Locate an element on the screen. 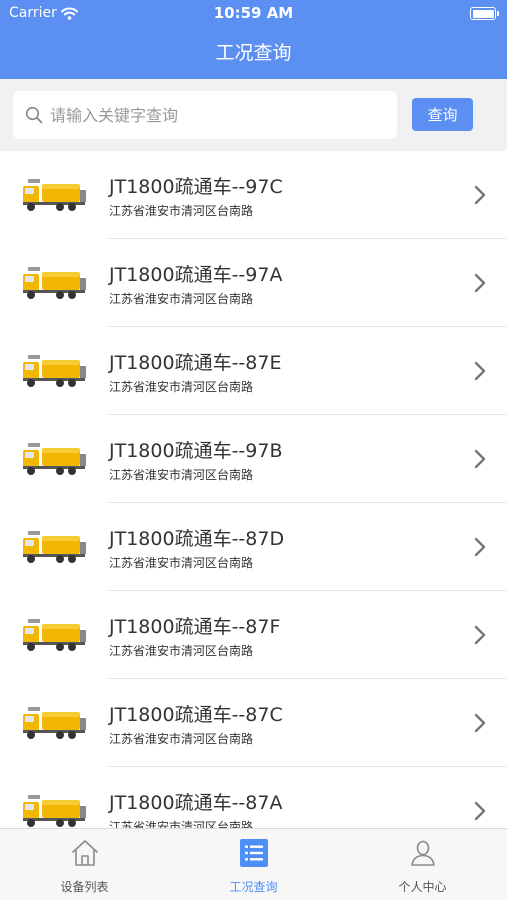  device-name: JT1800疏通车--87E is located at coordinates (195, 363).